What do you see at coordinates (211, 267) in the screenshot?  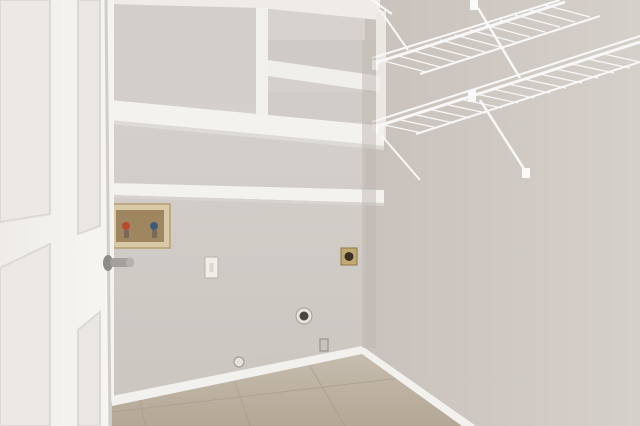 I see `light-switch` at bounding box center [211, 267].